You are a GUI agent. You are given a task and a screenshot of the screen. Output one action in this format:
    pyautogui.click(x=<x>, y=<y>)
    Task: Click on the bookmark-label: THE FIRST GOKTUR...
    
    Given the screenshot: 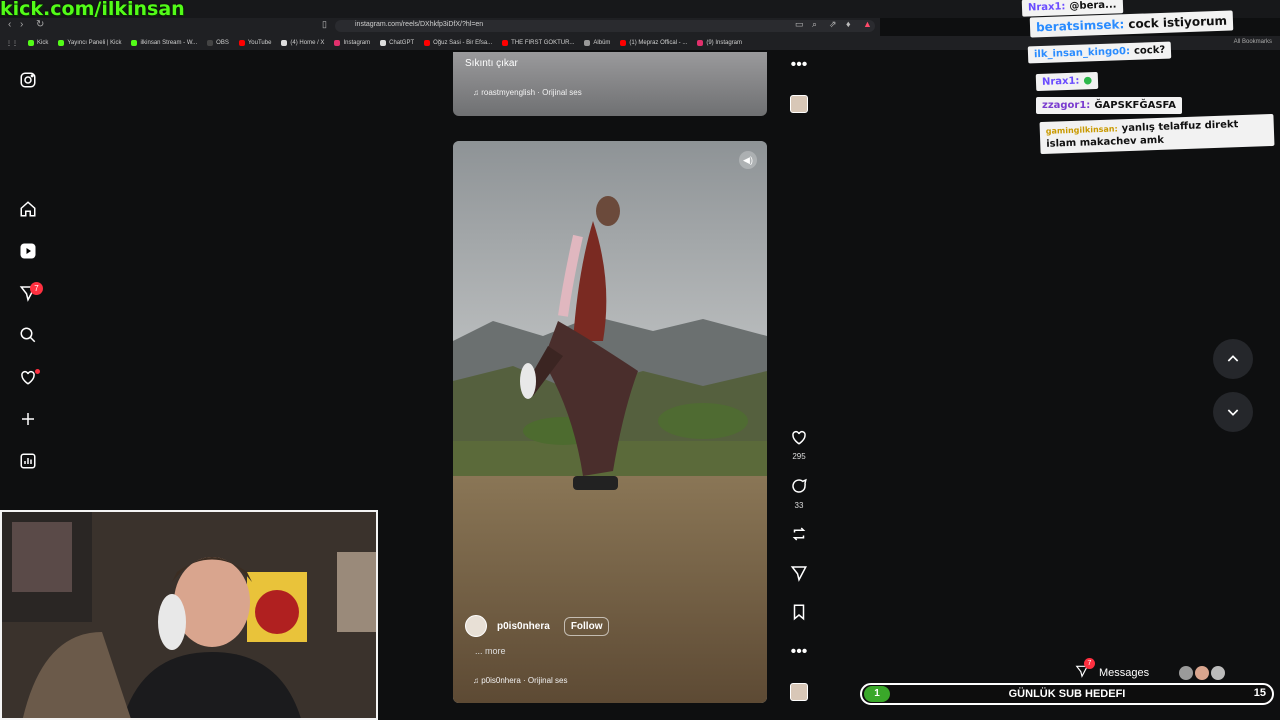 What is the action you would take?
    pyautogui.click(x=543, y=43)
    